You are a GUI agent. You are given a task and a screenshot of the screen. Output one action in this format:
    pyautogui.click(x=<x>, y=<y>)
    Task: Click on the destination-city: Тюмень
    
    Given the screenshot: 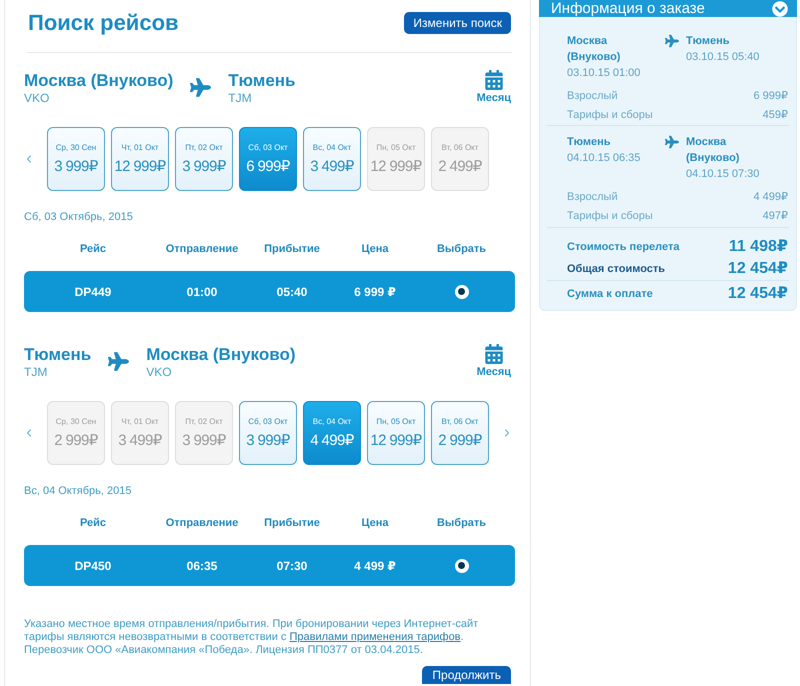 What is the action you would take?
    pyautogui.click(x=262, y=81)
    